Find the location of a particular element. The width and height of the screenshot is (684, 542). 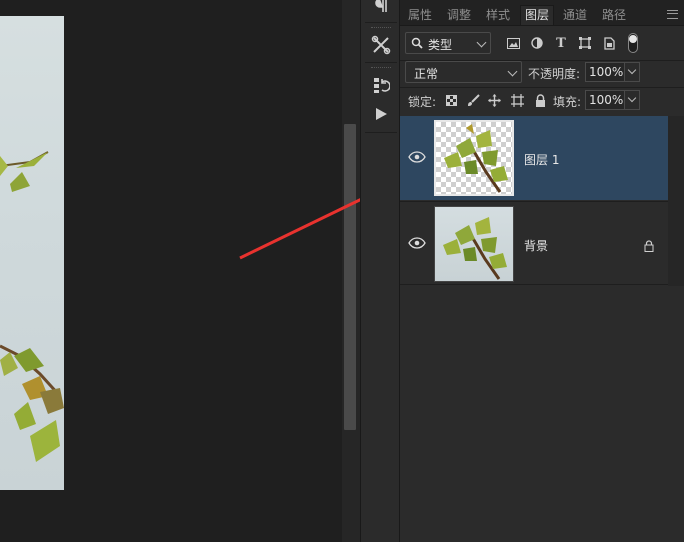

play-action-icon is located at coordinates (381, 114).